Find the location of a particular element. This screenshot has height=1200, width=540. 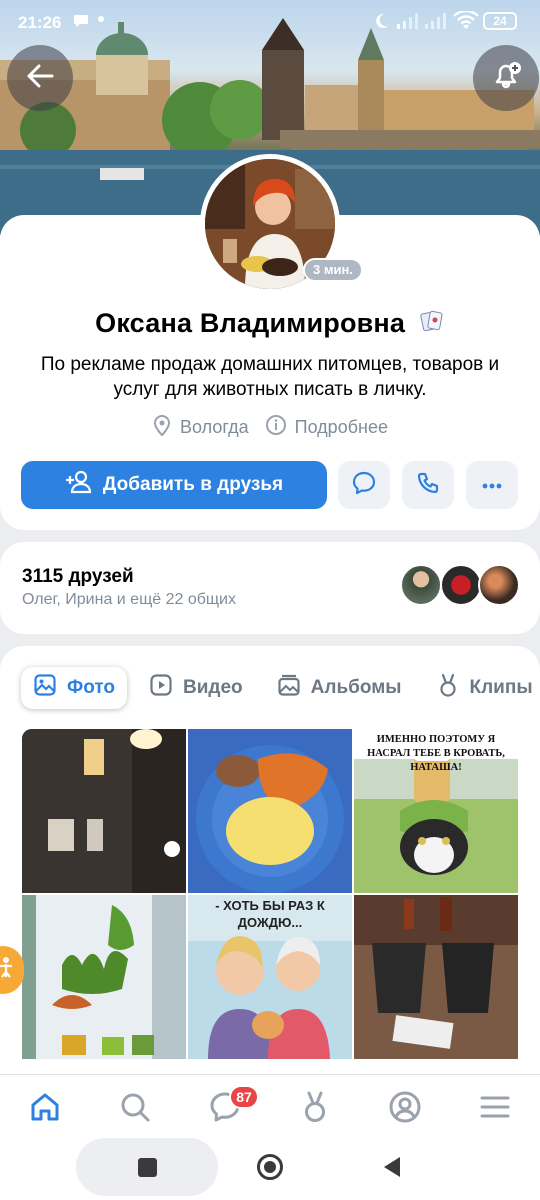

tab-label: Фото is located at coordinates (91, 687).